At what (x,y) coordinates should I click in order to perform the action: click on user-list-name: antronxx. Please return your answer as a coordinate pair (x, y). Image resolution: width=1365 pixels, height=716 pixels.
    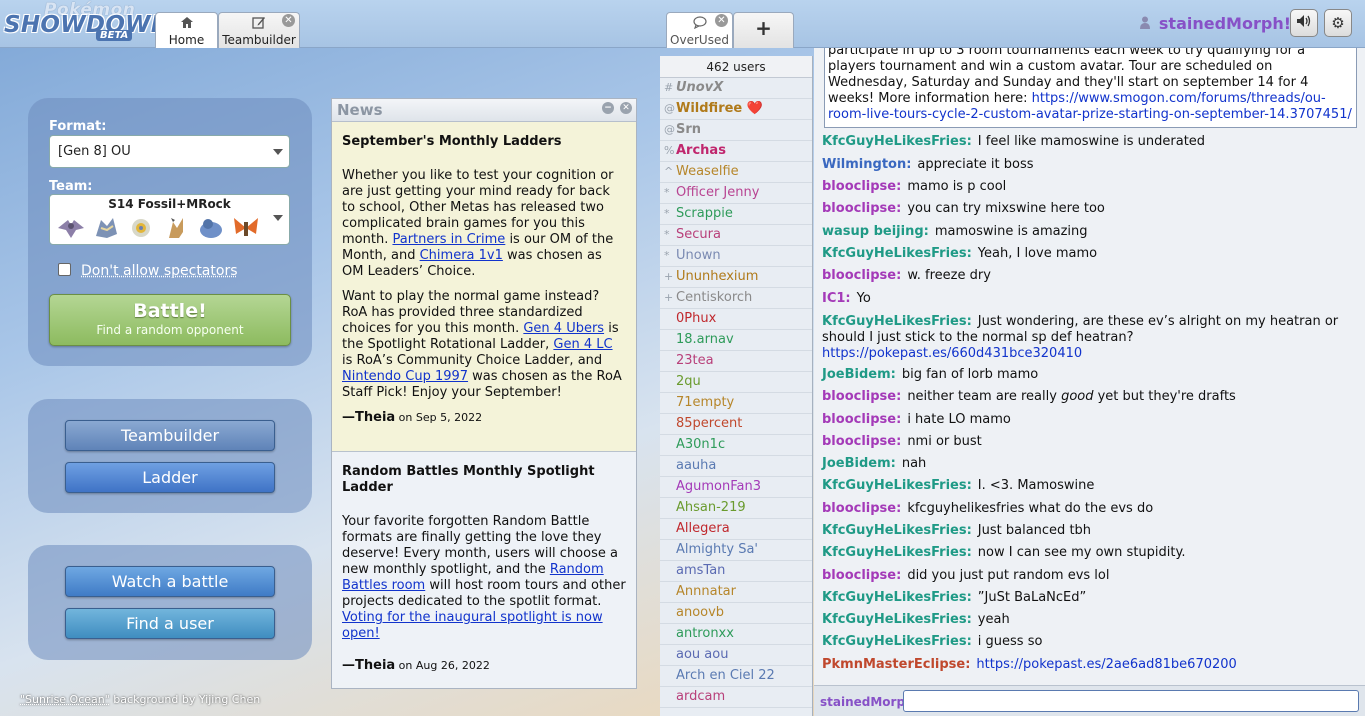
    Looking at the image, I should click on (705, 633).